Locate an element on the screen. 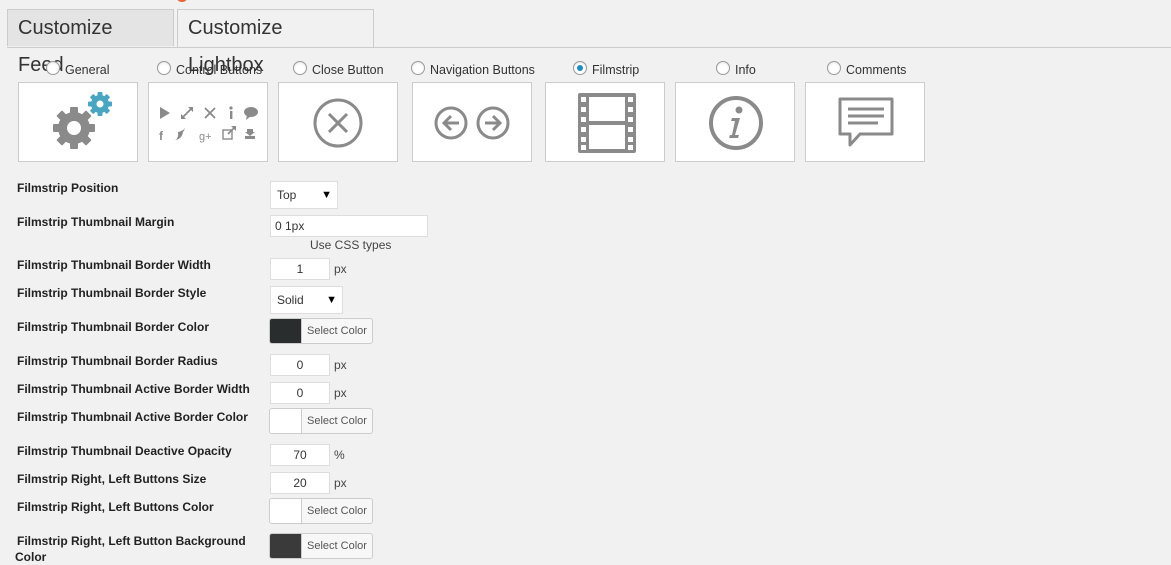  thumbnail-border-width-input: 1 is located at coordinates (300, 269).